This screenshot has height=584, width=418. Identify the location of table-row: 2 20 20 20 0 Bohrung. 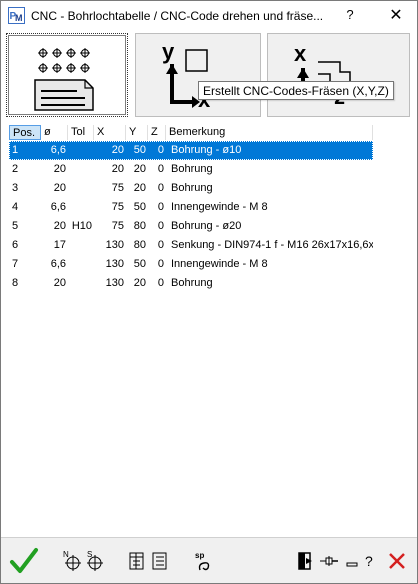
(191, 169).